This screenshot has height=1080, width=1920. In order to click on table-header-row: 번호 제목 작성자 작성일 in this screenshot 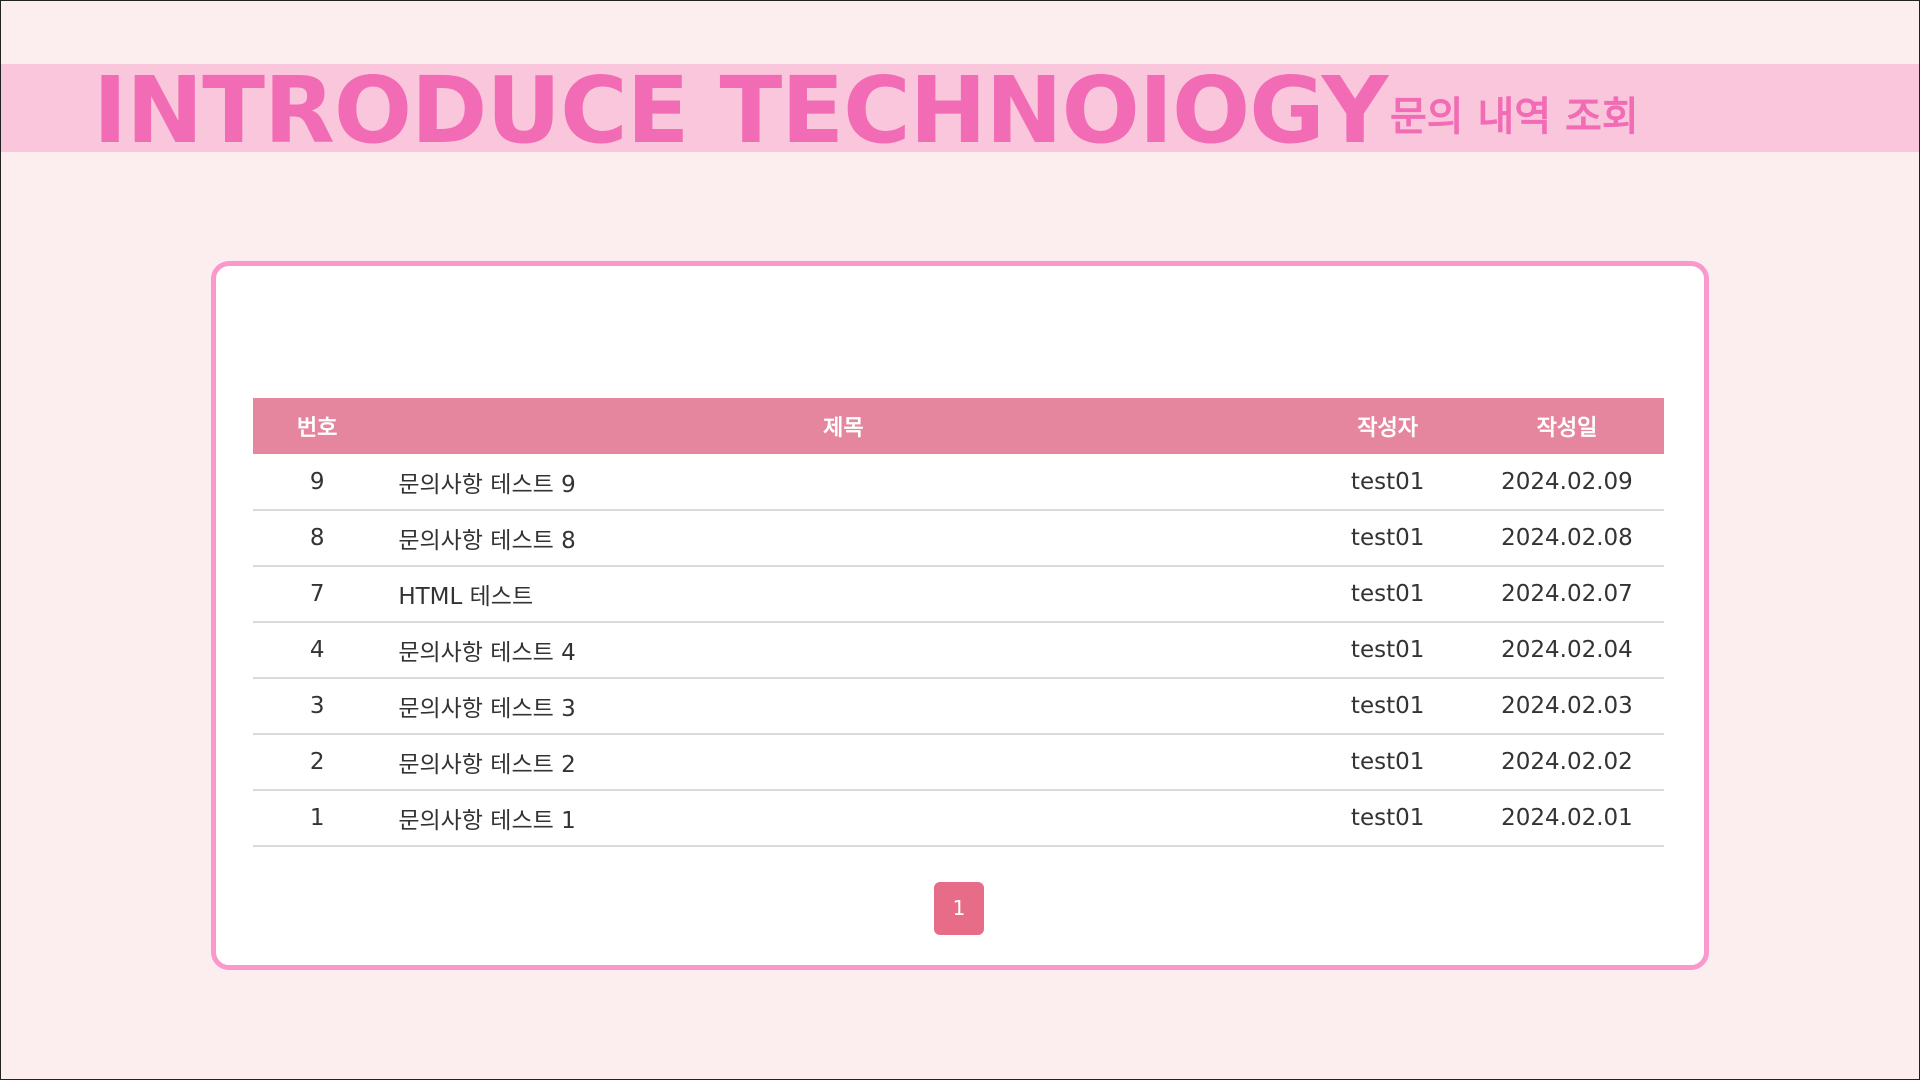, I will do `click(958, 426)`.